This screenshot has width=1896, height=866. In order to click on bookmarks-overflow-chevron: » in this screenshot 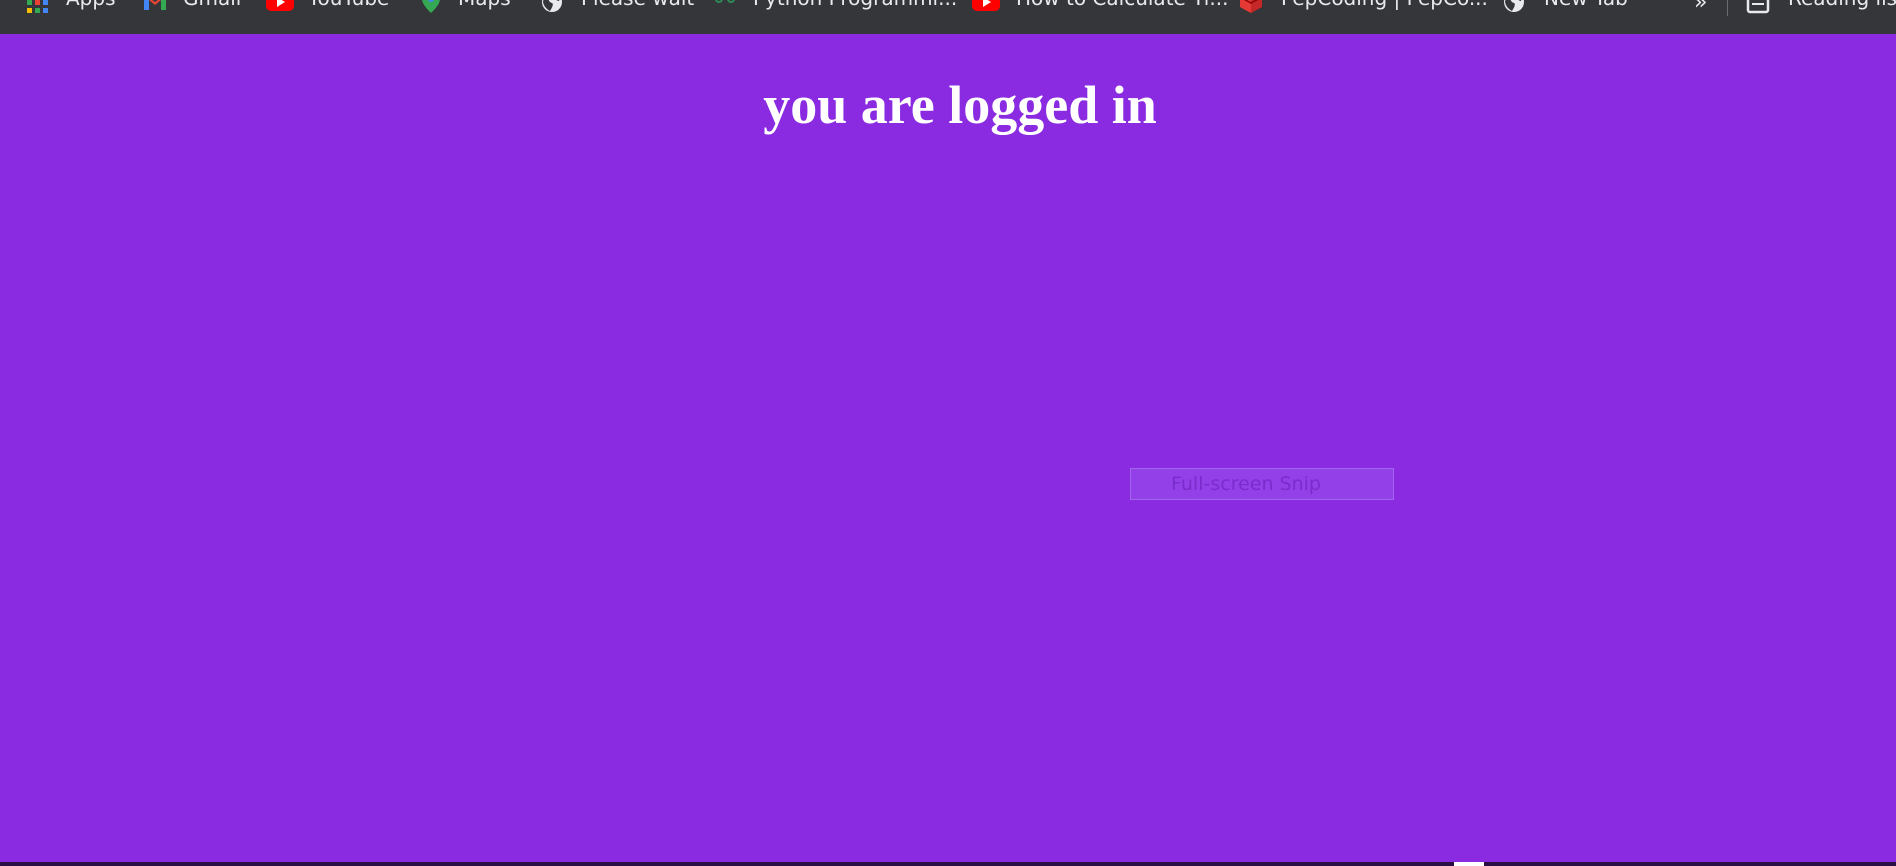, I will do `click(1700, 7)`.